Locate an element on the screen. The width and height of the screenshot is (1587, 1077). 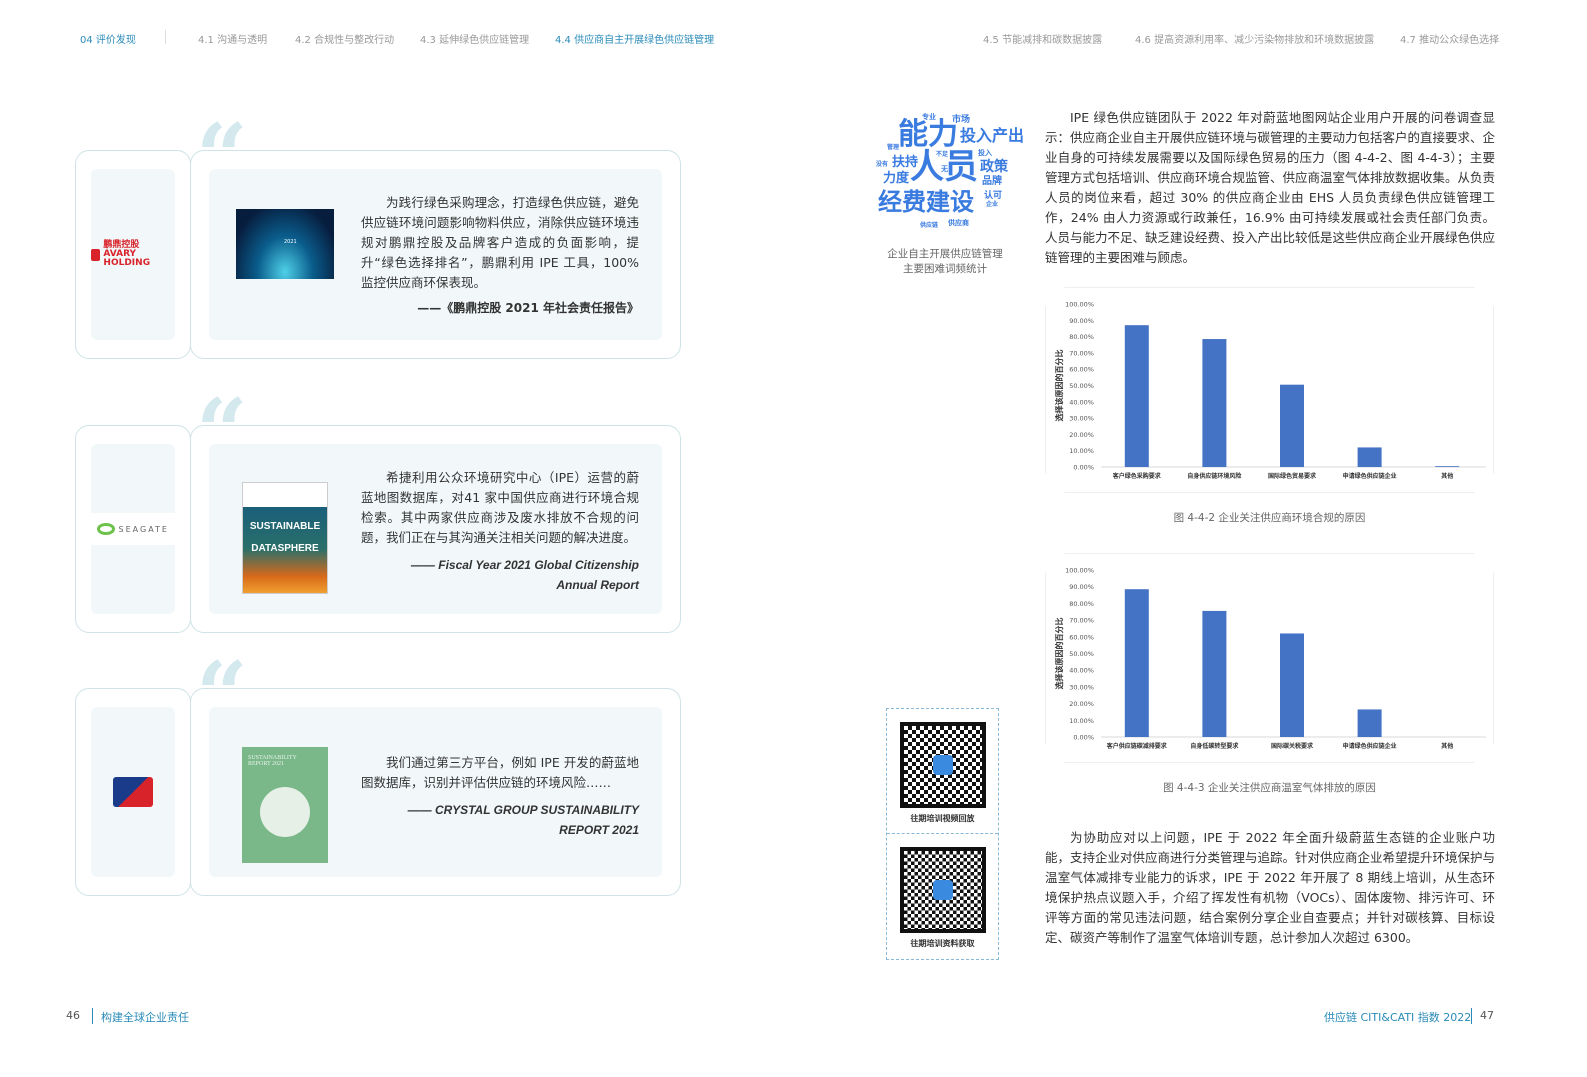
x-tick-label: 自身低碳转型要求 is located at coordinates (1214, 746).